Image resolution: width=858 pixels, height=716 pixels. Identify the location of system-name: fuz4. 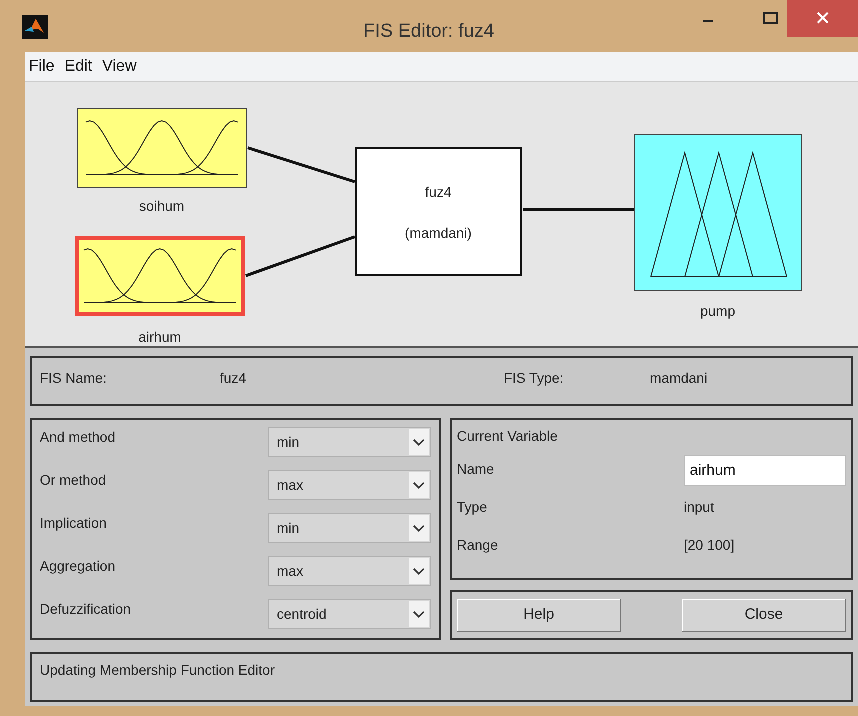
(438, 192).